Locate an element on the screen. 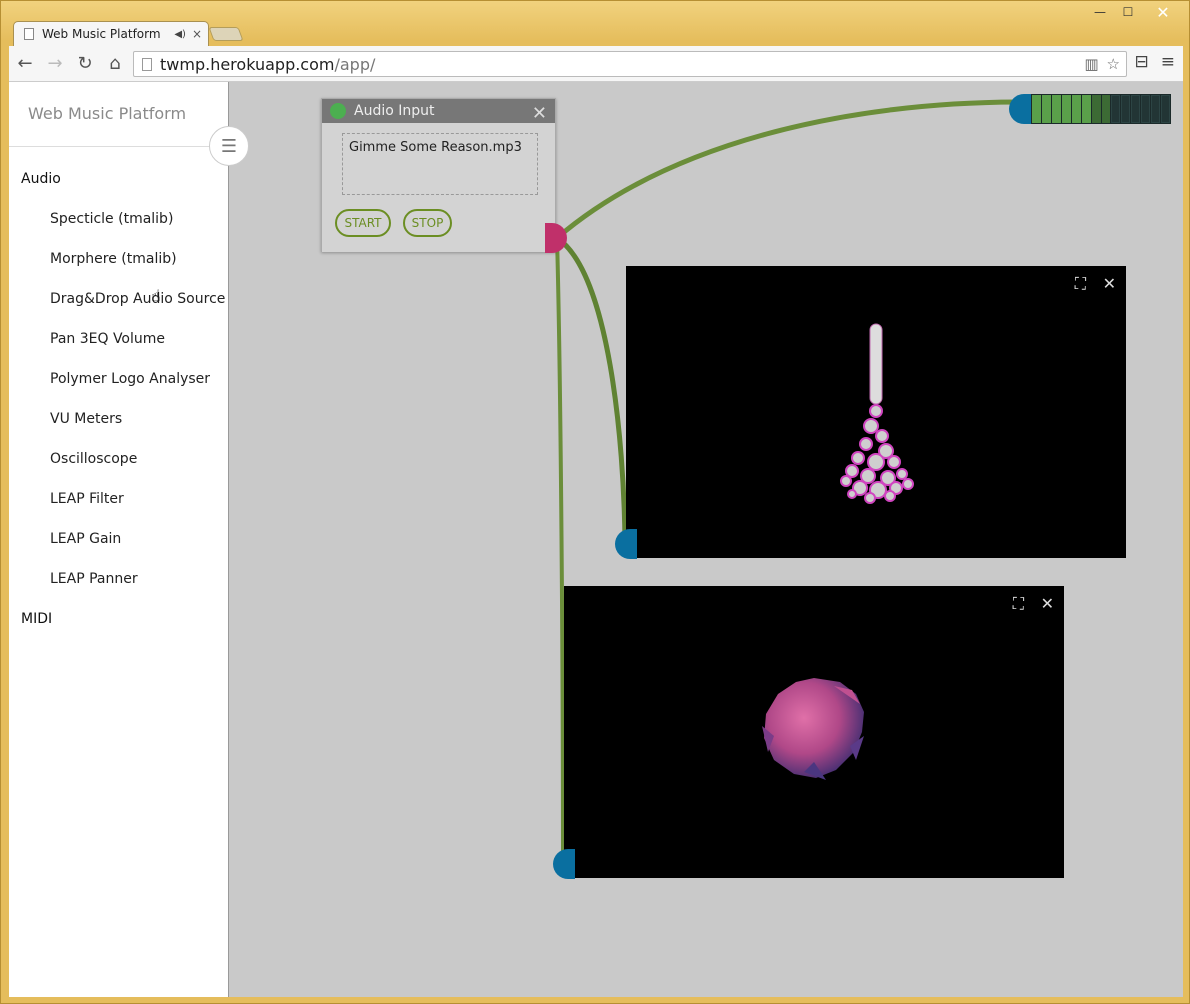 The width and height of the screenshot is (1190, 1004). speaker-icon: ◀) is located at coordinates (180, 34).